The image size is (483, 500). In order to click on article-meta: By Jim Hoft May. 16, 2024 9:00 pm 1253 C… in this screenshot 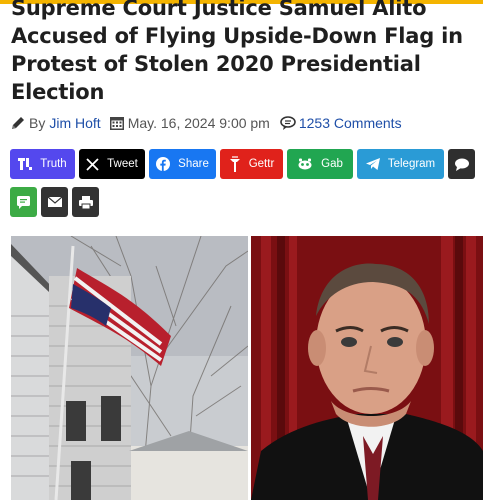, I will do `click(206, 123)`.